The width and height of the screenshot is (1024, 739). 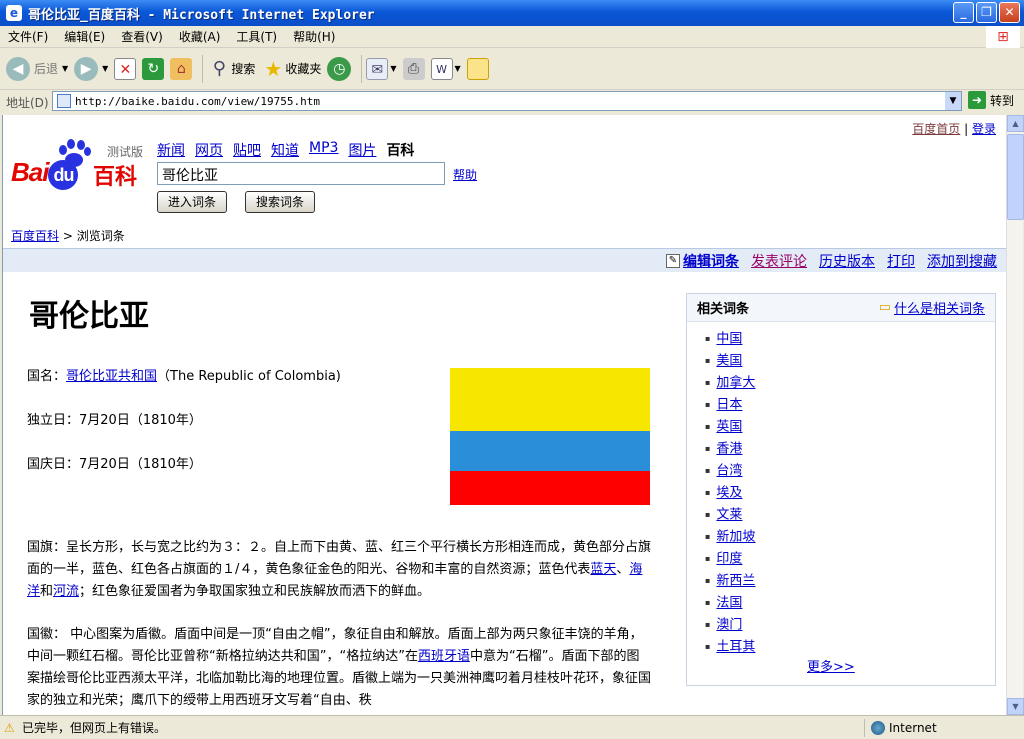 I want to click on mail-icon: ✉, so click(x=377, y=68).